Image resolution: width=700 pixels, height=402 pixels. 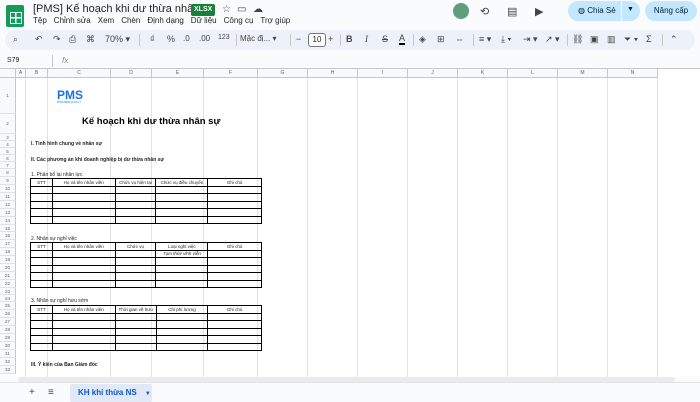 What do you see at coordinates (21, 73) in the screenshot?
I see `column-header-a: A` at bounding box center [21, 73].